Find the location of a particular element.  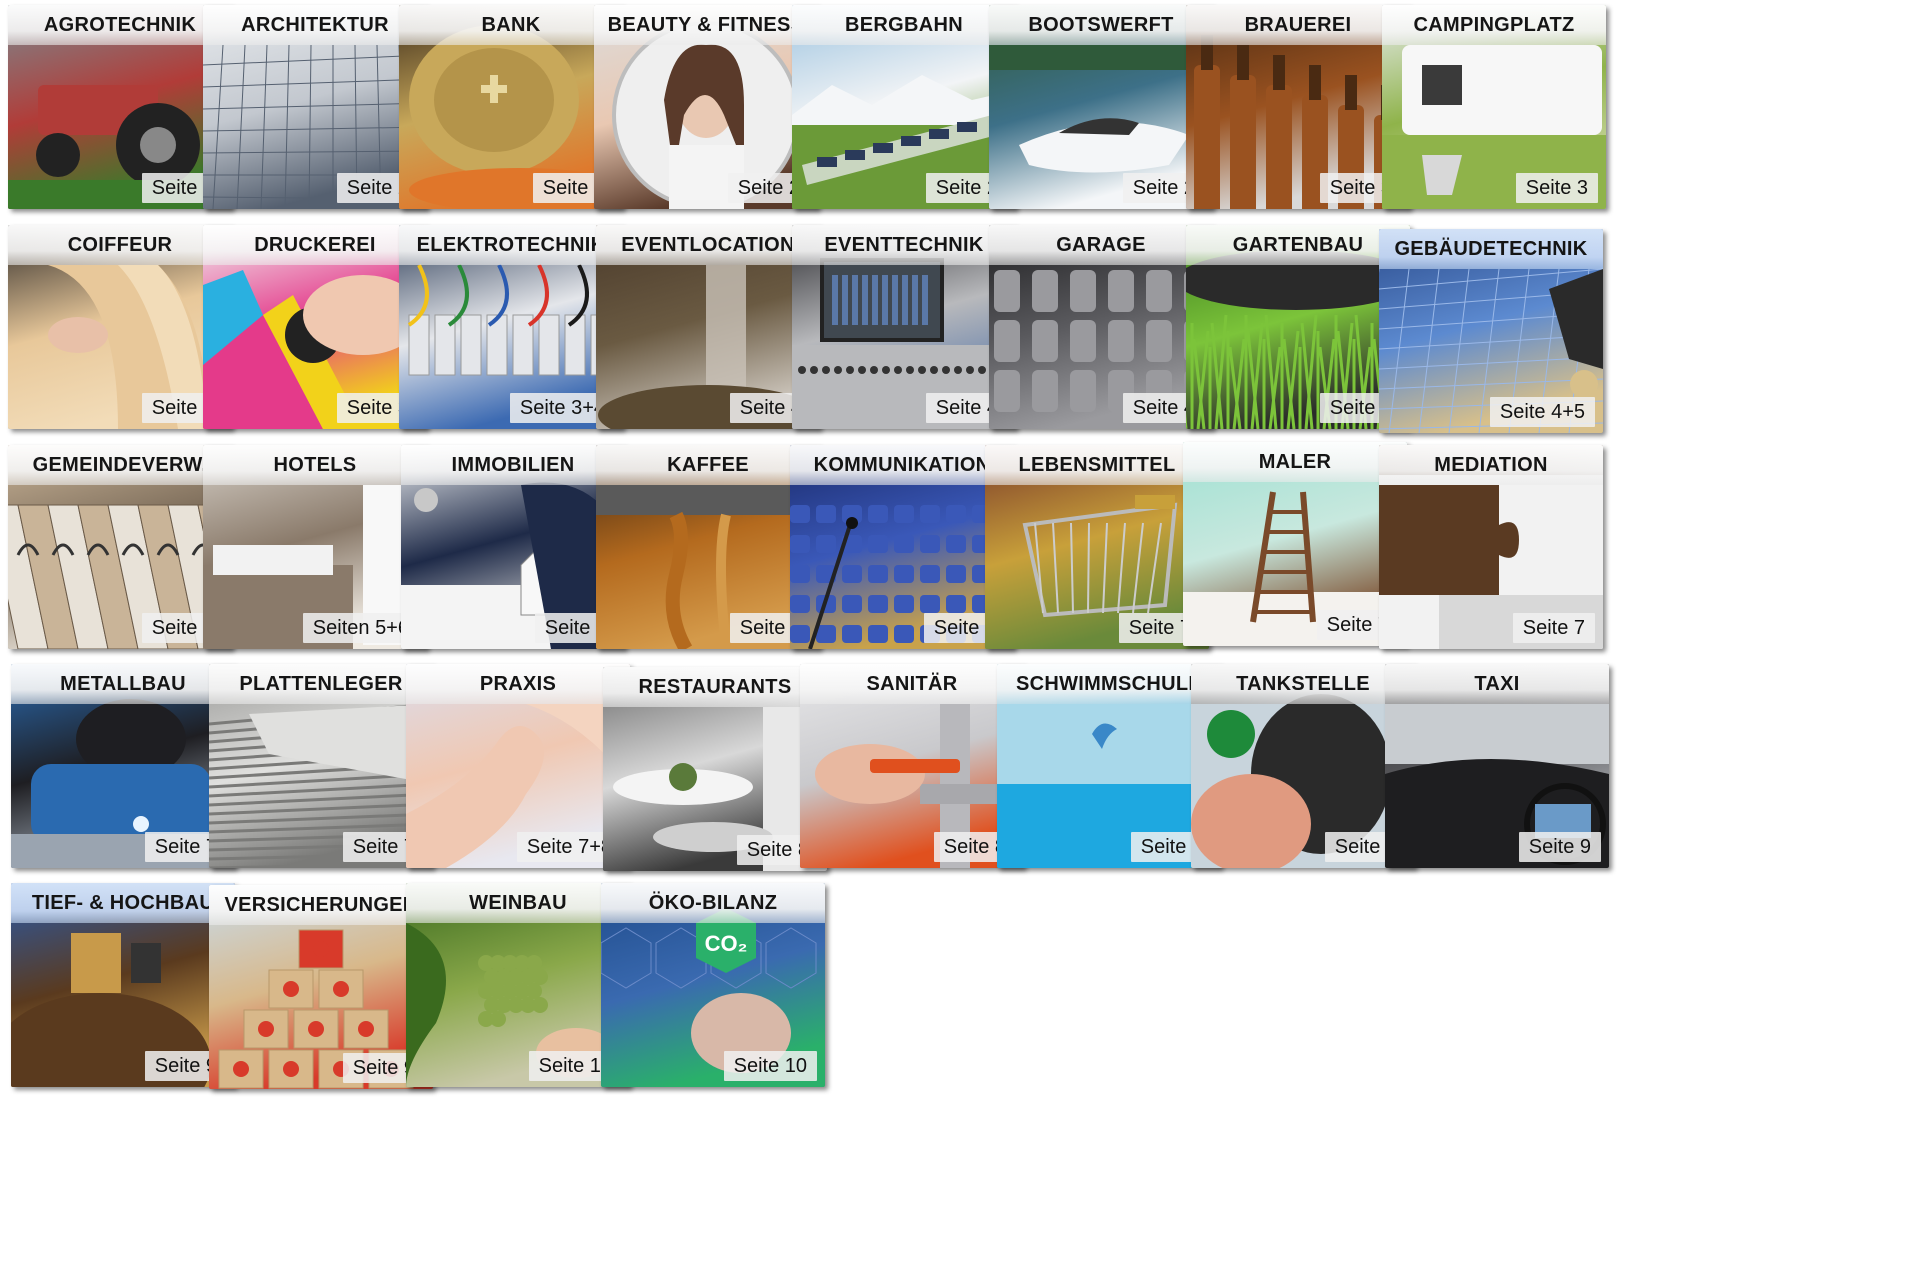

tile-title: KOMMUNIKATION is located at coordinates (902, 465).